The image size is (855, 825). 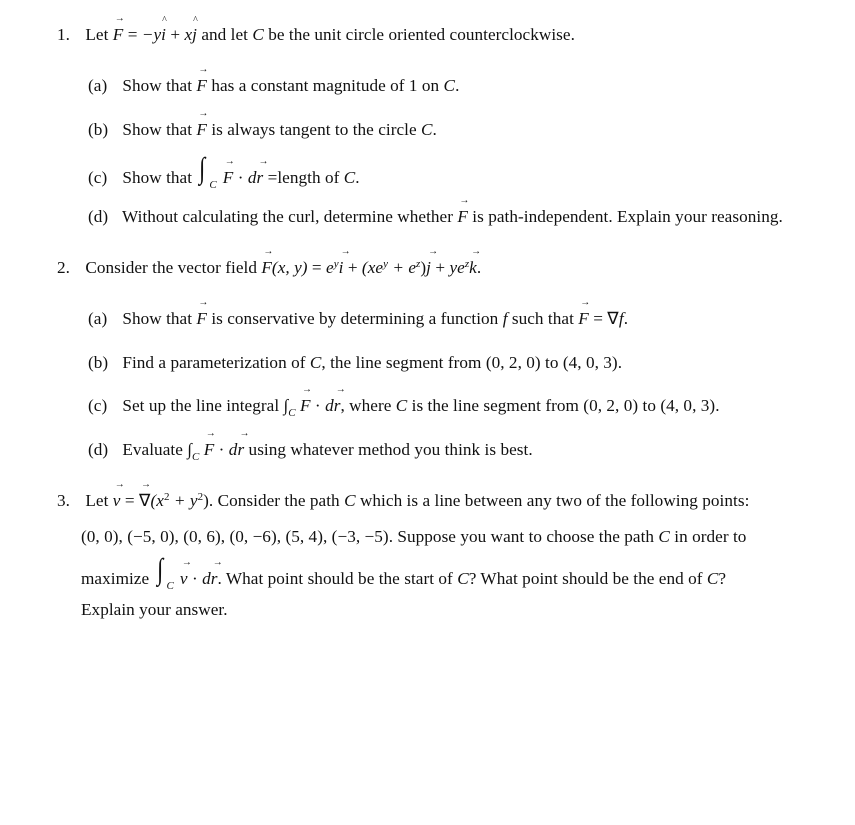 What do you see at coordinates (145, 495) in the screenshot?
I see `gradient-operator: ∇` at bounding box center [145, 495].